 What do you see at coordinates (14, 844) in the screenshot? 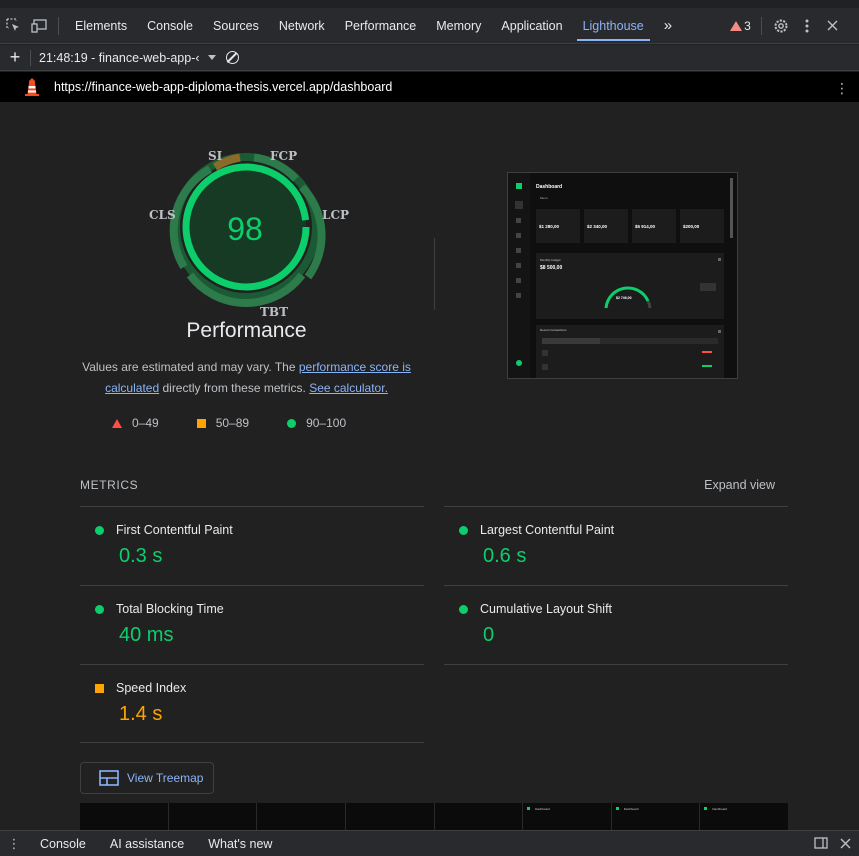
I see `drawer-menu-icon: ⋮` at bounding box center [14, 844].